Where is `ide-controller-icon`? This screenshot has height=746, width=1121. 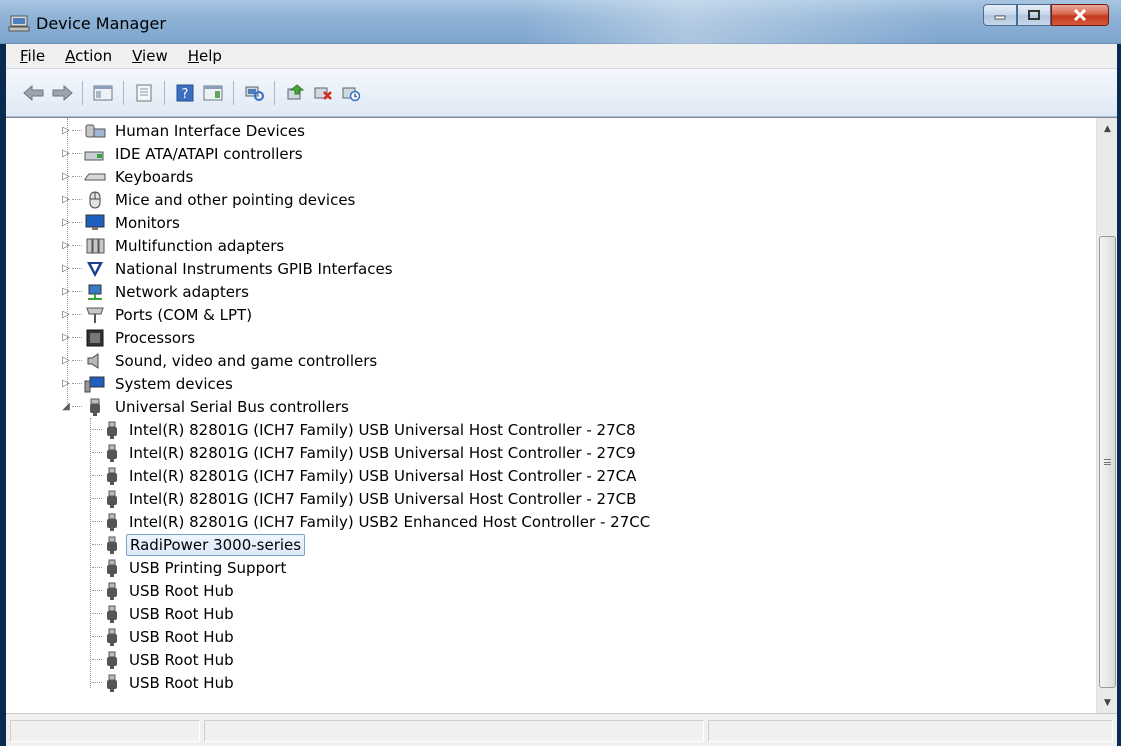 ide-controller-icon is located at coordinates (94, 155).